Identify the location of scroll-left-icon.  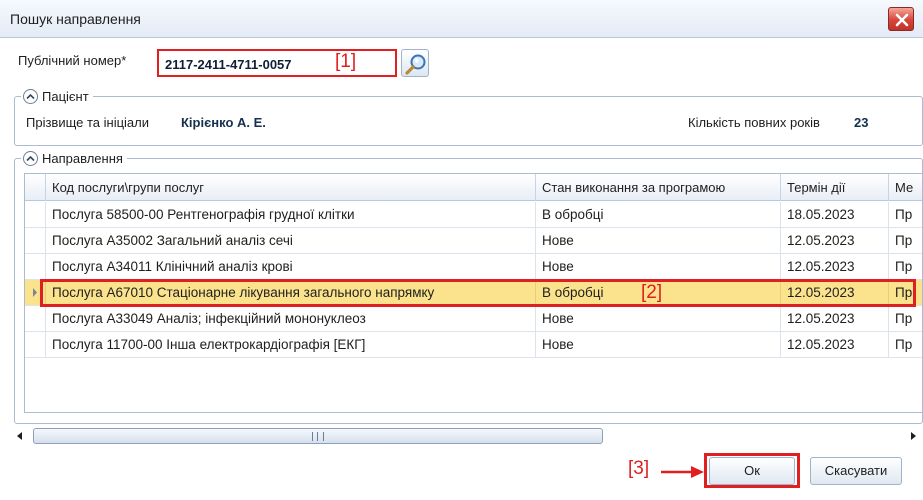
(20, 436).